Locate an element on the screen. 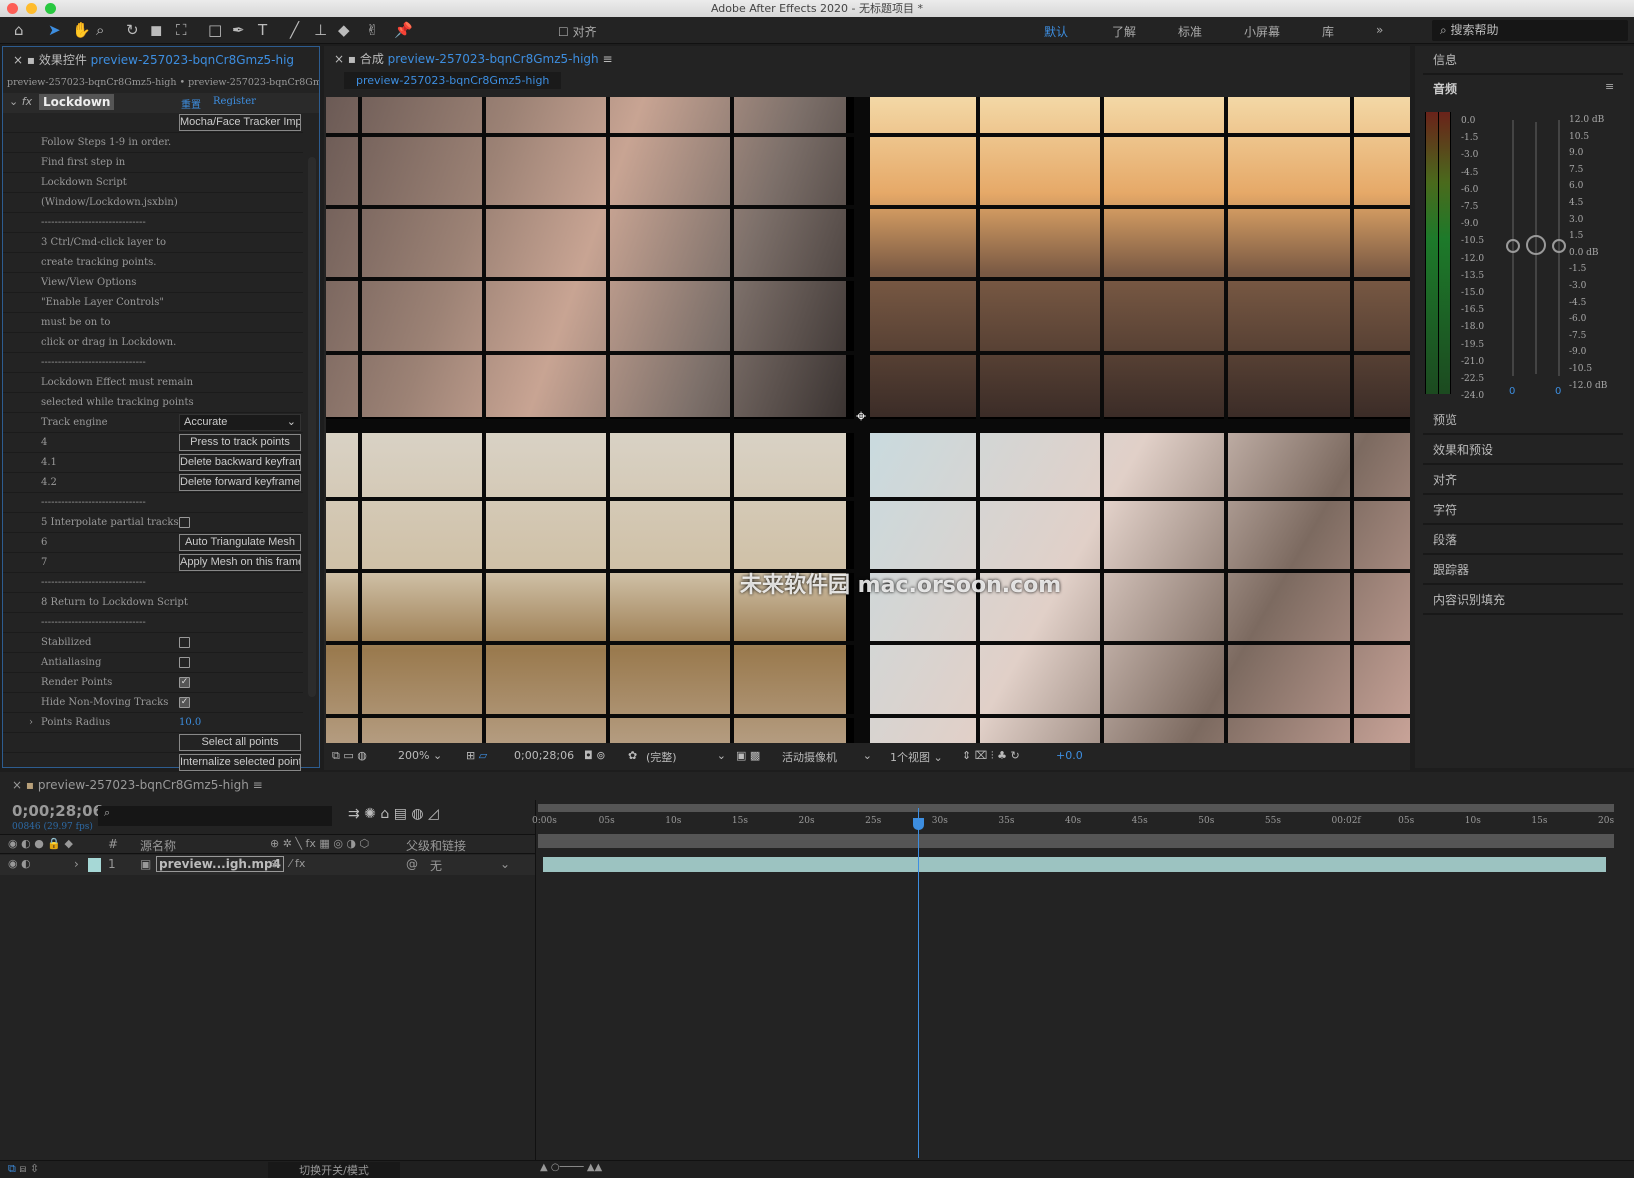 This screenshot has height=1178, width=1634. snapshot-icon: ◘ ⊚ is located at coordinates (594, 755).